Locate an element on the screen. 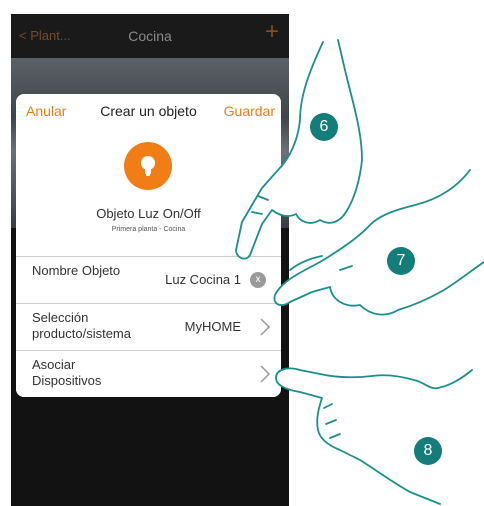 This screenshot has width=484, height=506. step-badge: 6 is located at coordinates (324, 127).